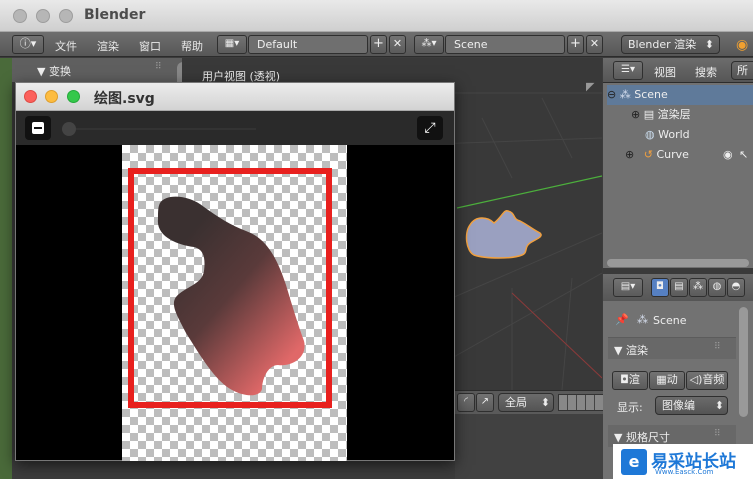 This screenshot has width=753, height=479. Describe the element at coordinates (634, 462) in the screenshot. I see `watermark-logo-icon: e` at that location.